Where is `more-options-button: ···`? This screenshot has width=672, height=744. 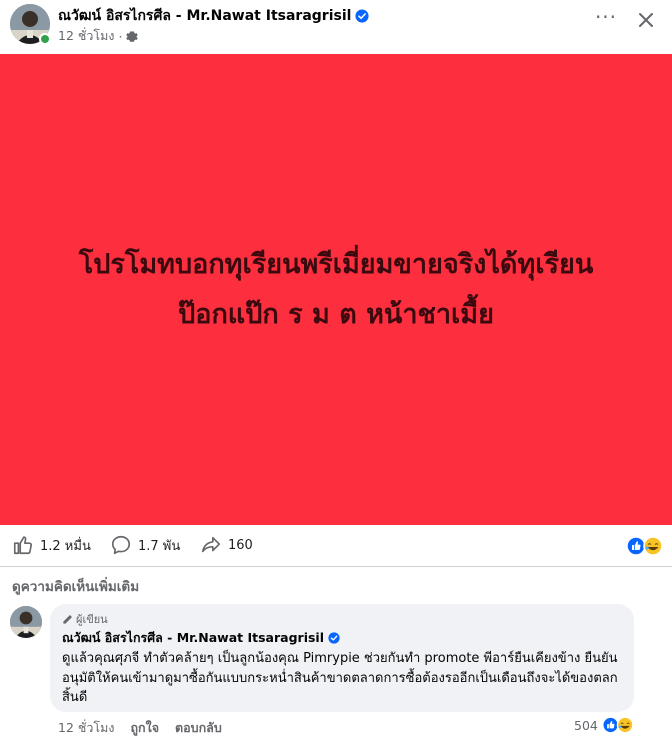 more-options-button: ··· is located at coordinates (606, 18).